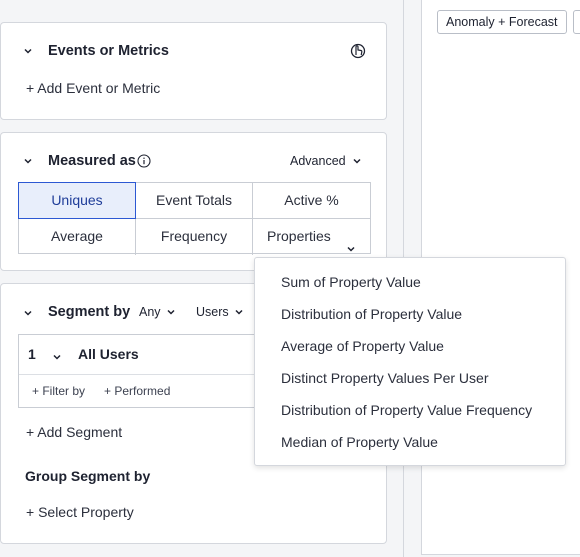  Describe the element at coordinates (212, 312) in the screenshot. I see `users-label: Users` at that location.